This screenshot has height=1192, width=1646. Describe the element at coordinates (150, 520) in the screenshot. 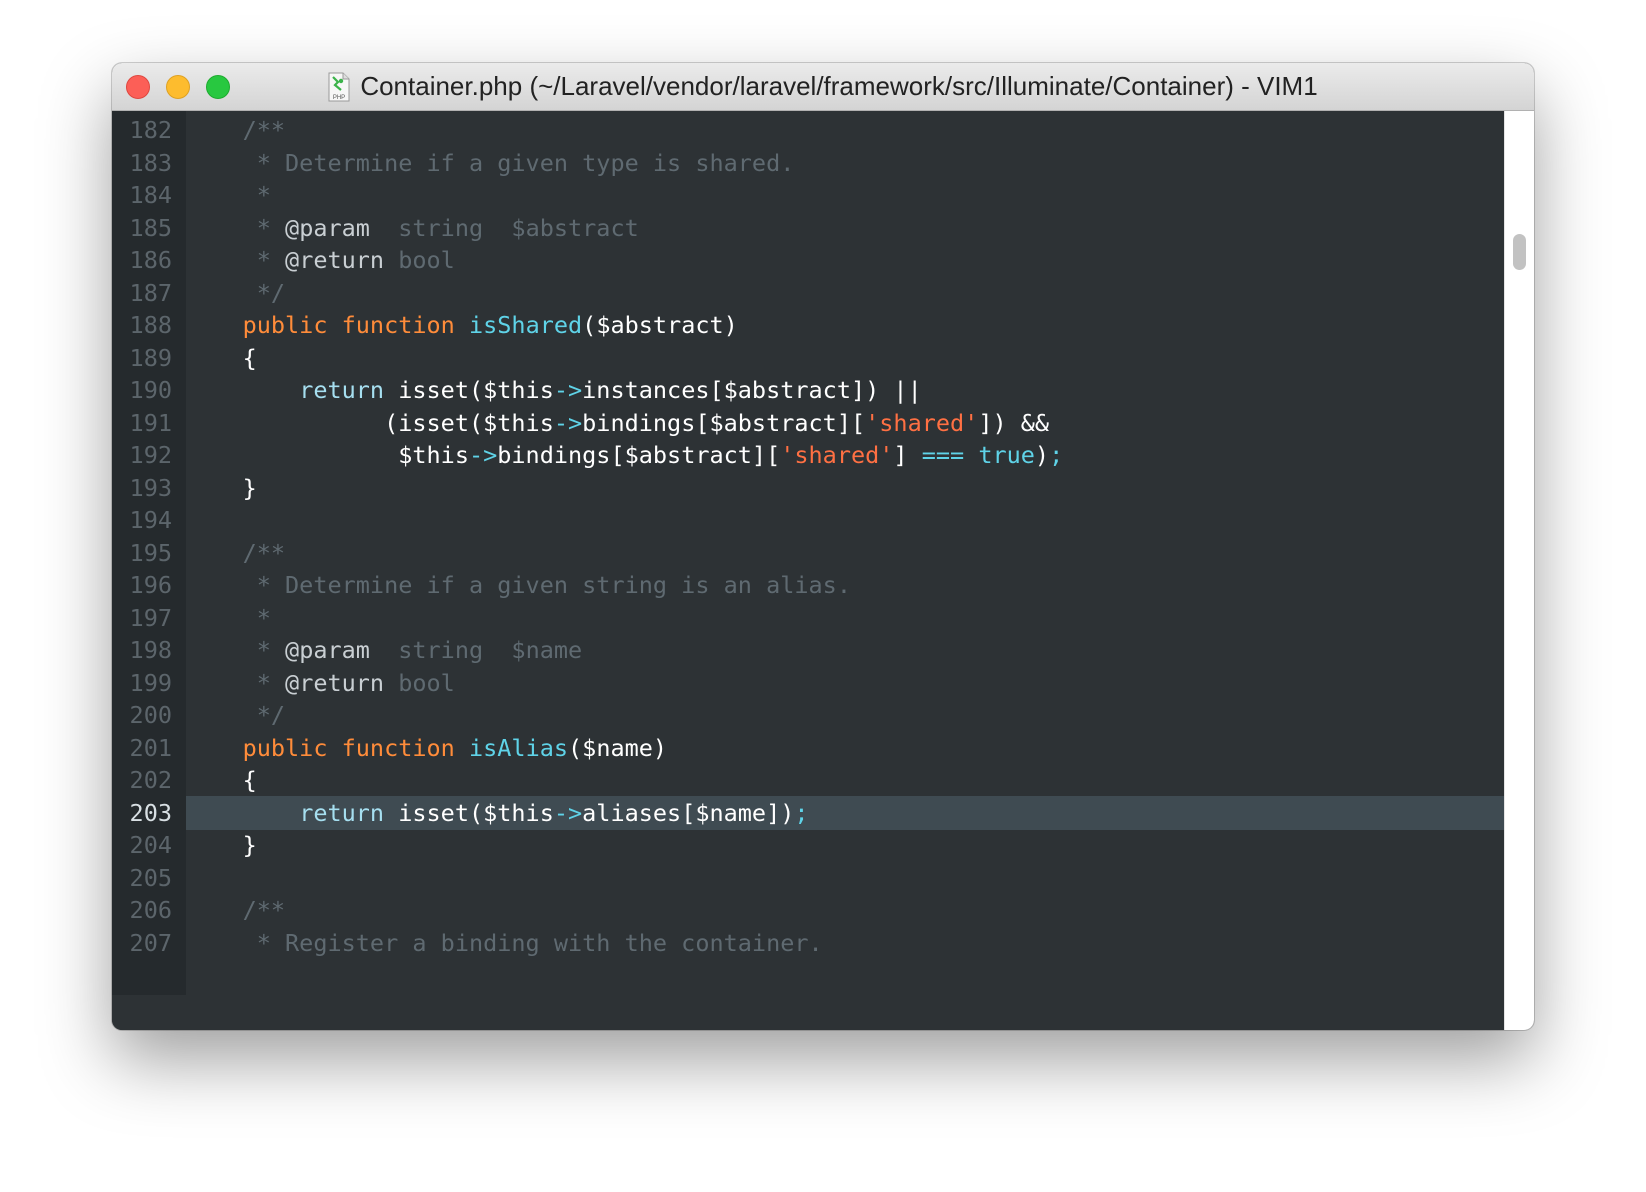

I see `line-number: 194` at that location.